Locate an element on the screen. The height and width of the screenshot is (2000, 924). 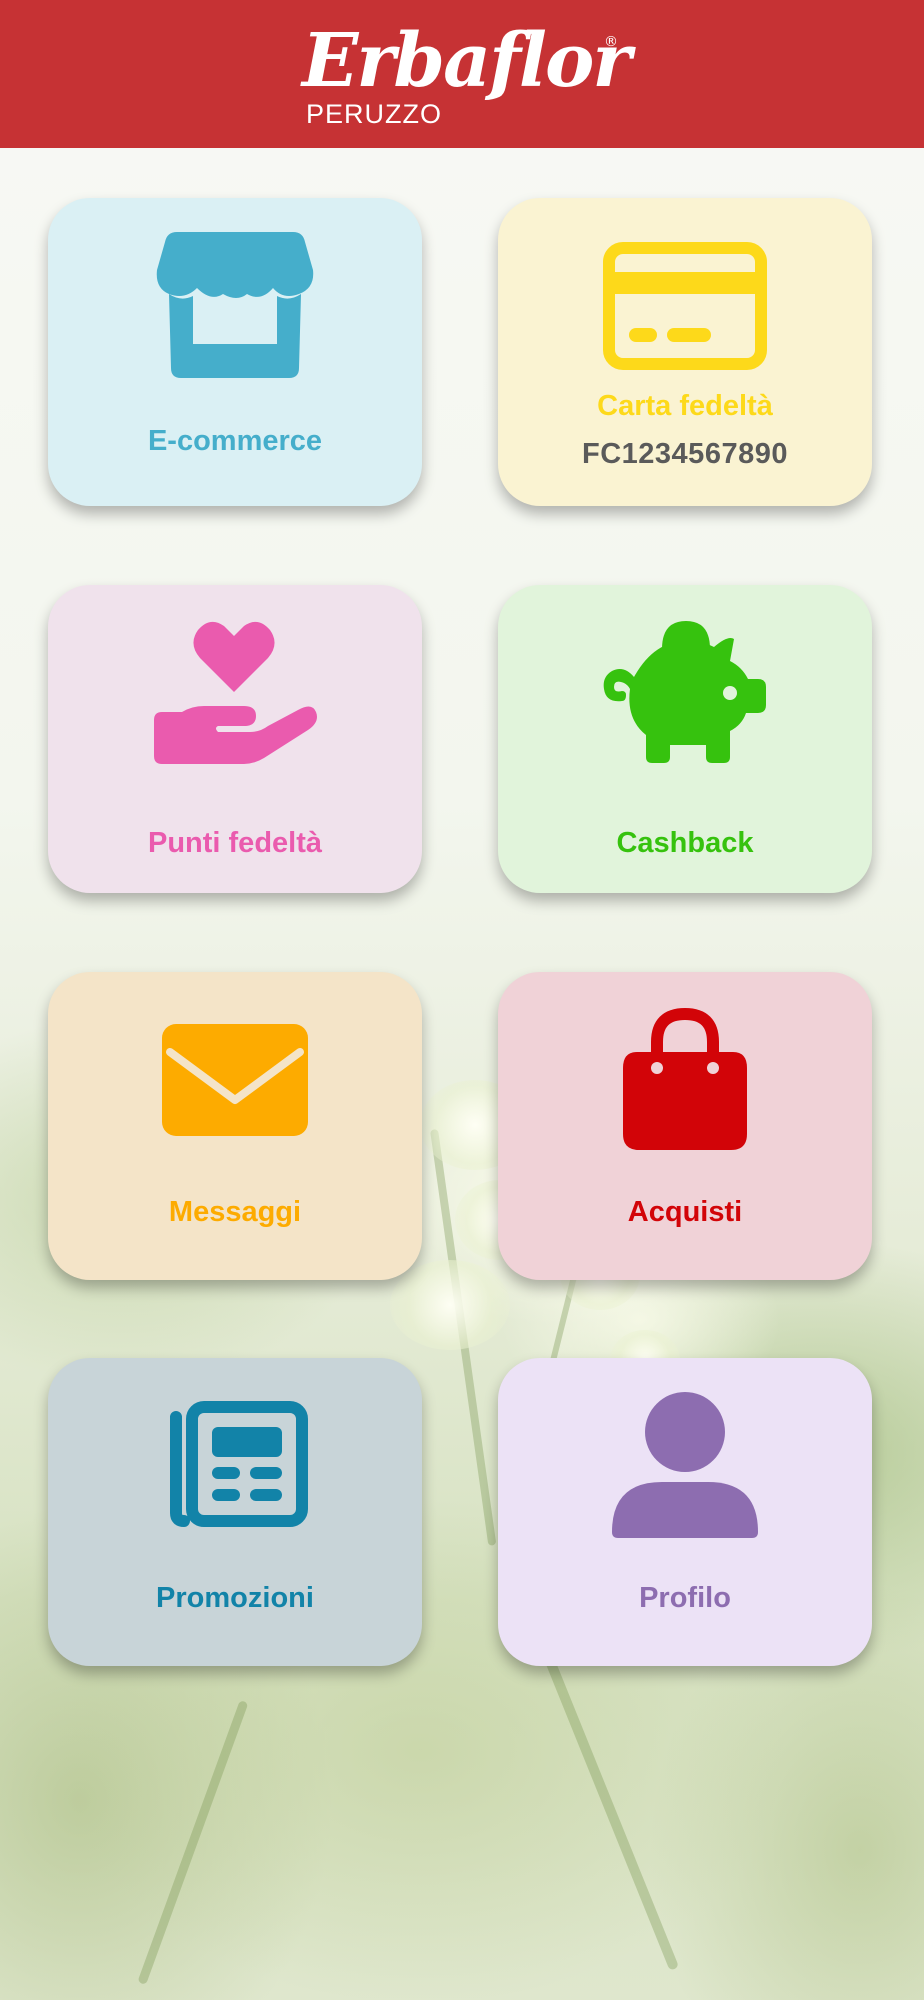
newspaper-icon is located at coordinates (239, 1464).